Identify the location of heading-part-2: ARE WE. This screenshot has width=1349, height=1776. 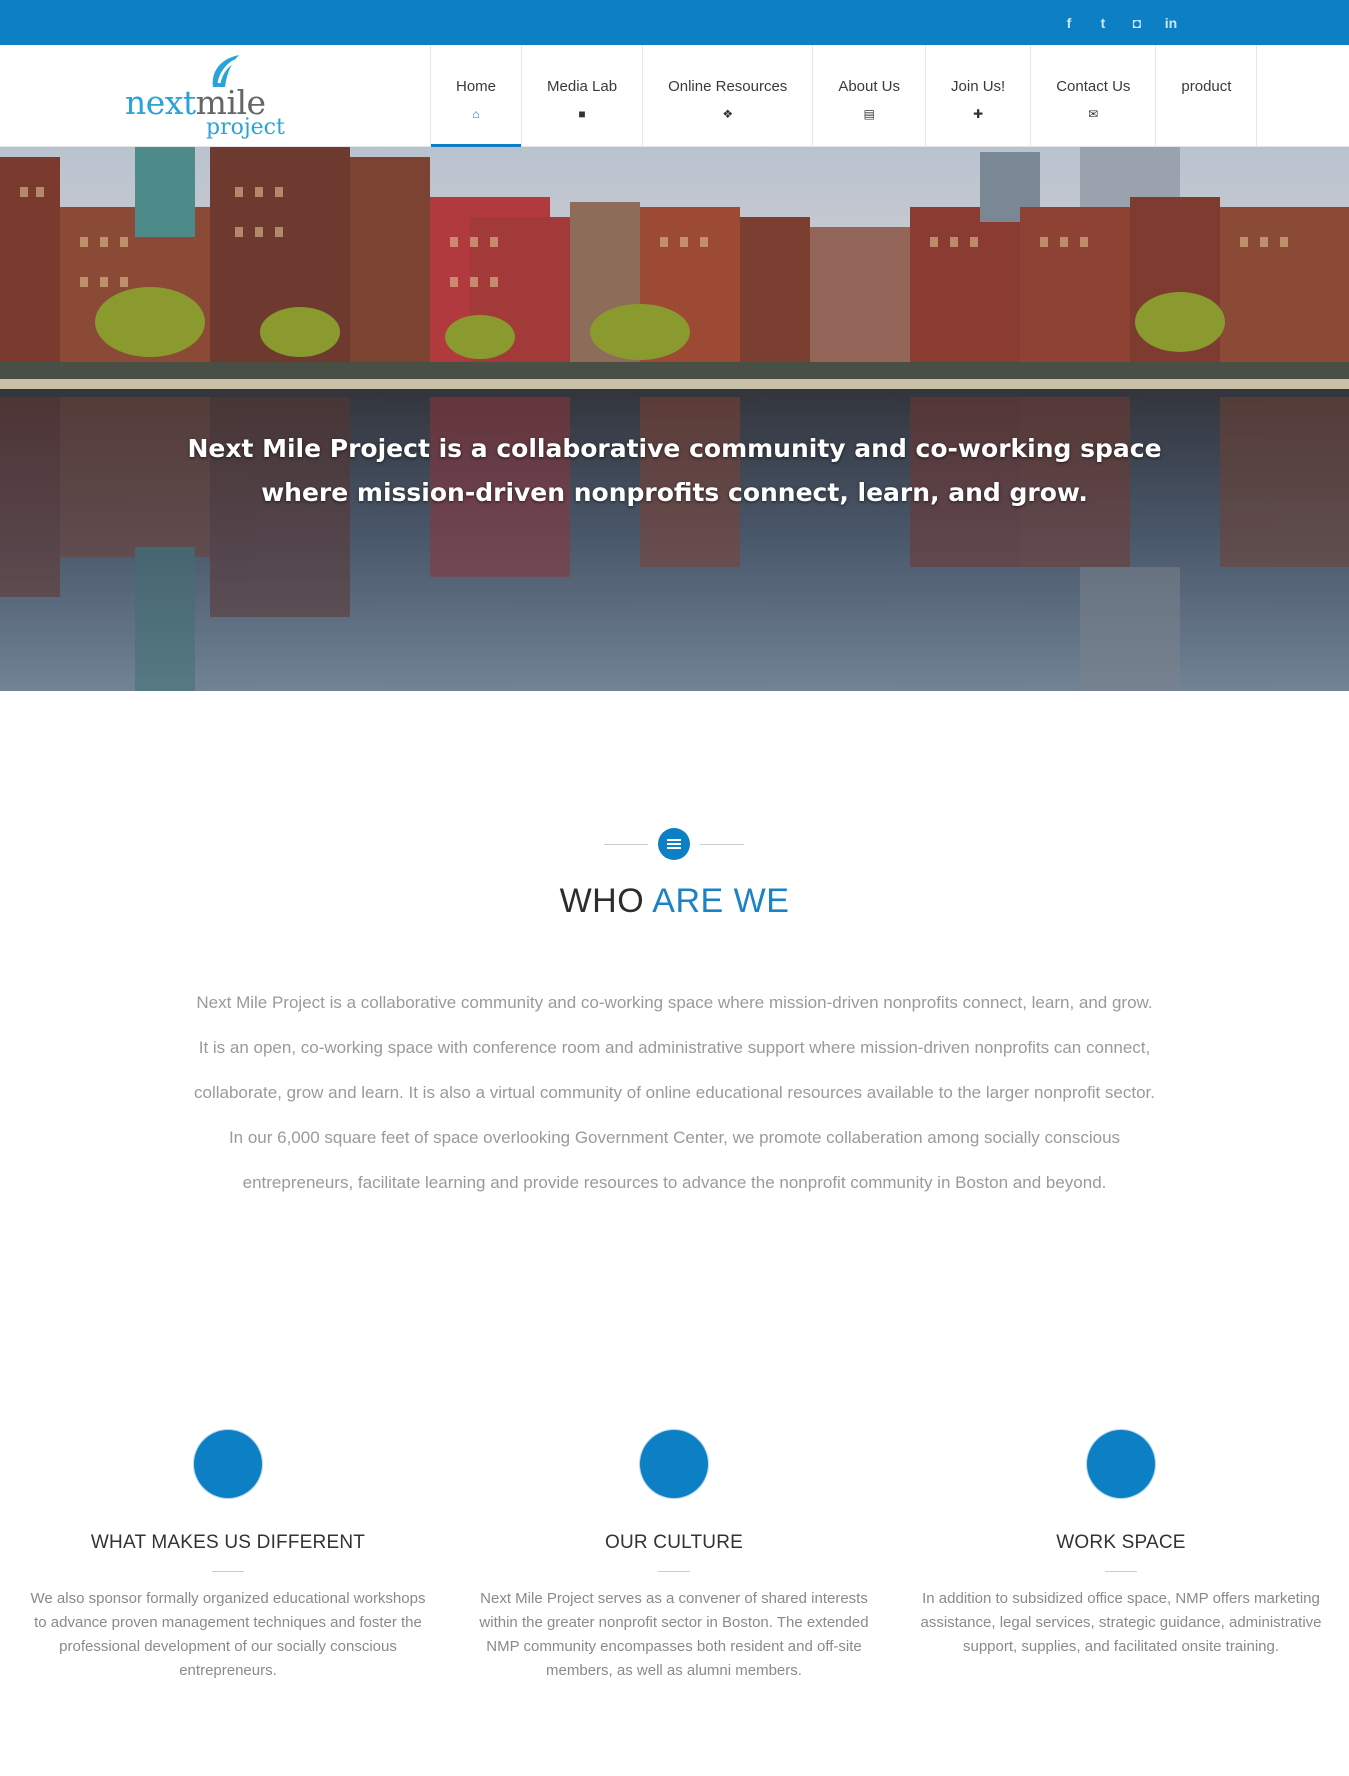
(721, 901).